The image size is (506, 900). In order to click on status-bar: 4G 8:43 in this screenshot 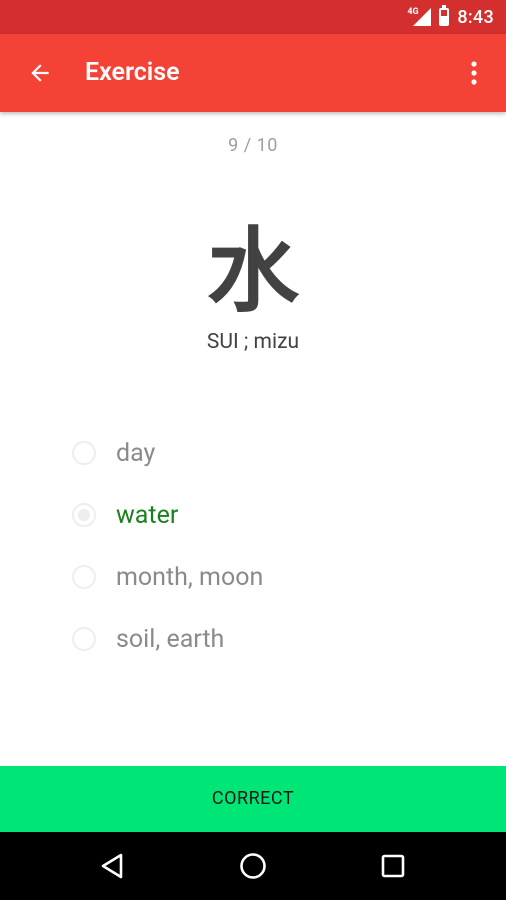, I will do `click(253, 17)`.